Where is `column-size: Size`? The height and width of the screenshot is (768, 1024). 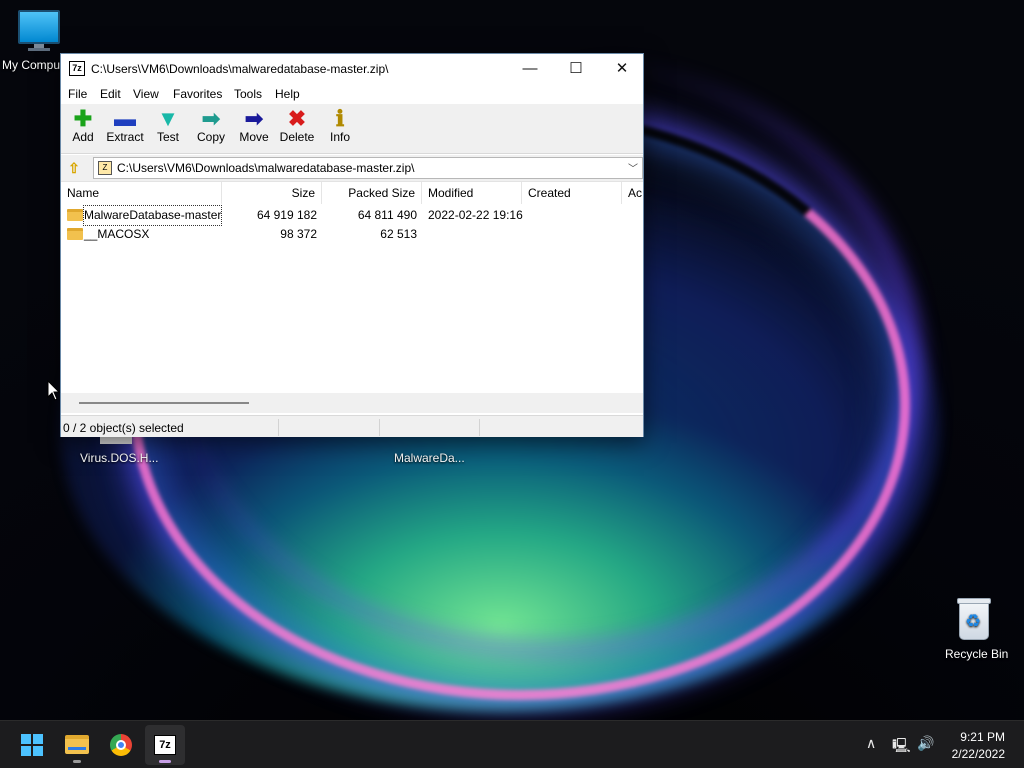 column-size: Size is located at coordinates (272, 193).